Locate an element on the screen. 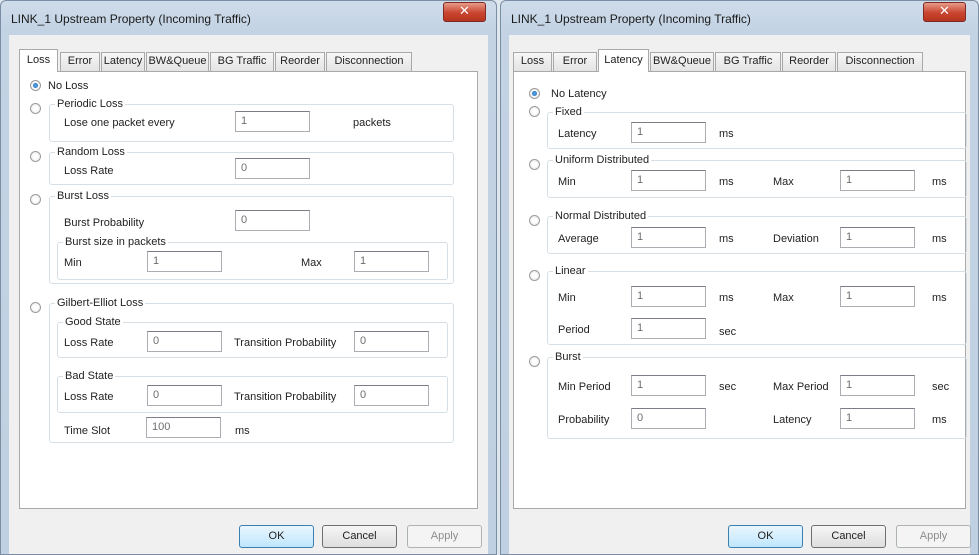  bad-loss-rate-label: Loss Rate is located at coordinates (89, 397).